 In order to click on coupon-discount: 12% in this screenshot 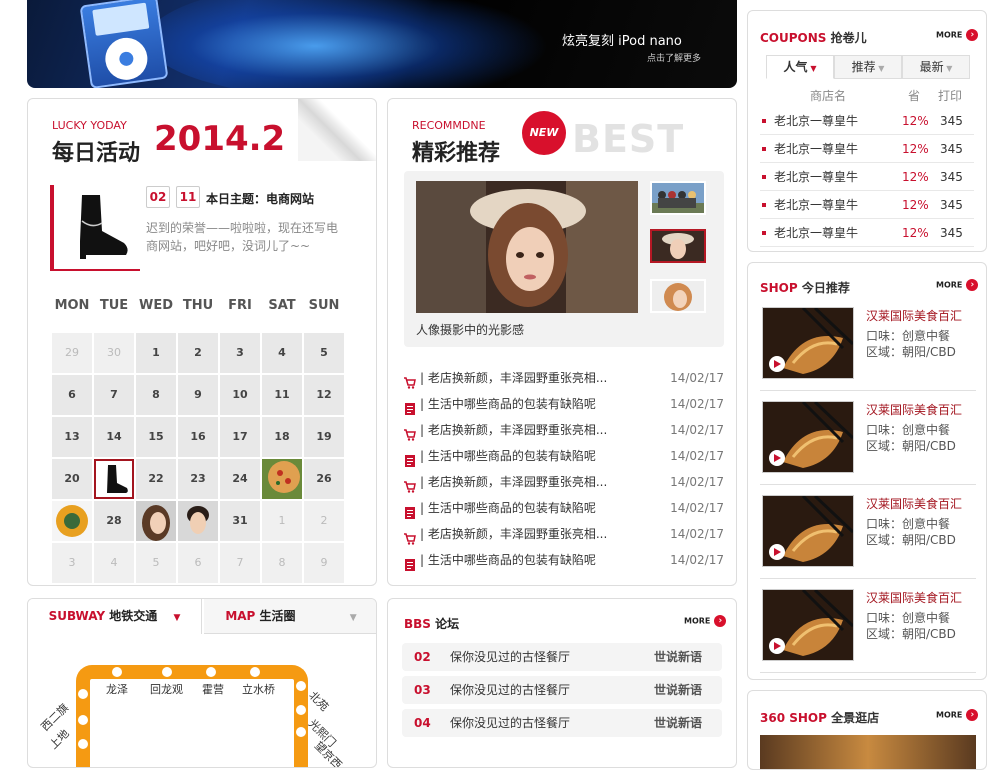, I will do `click(915, 205)`.